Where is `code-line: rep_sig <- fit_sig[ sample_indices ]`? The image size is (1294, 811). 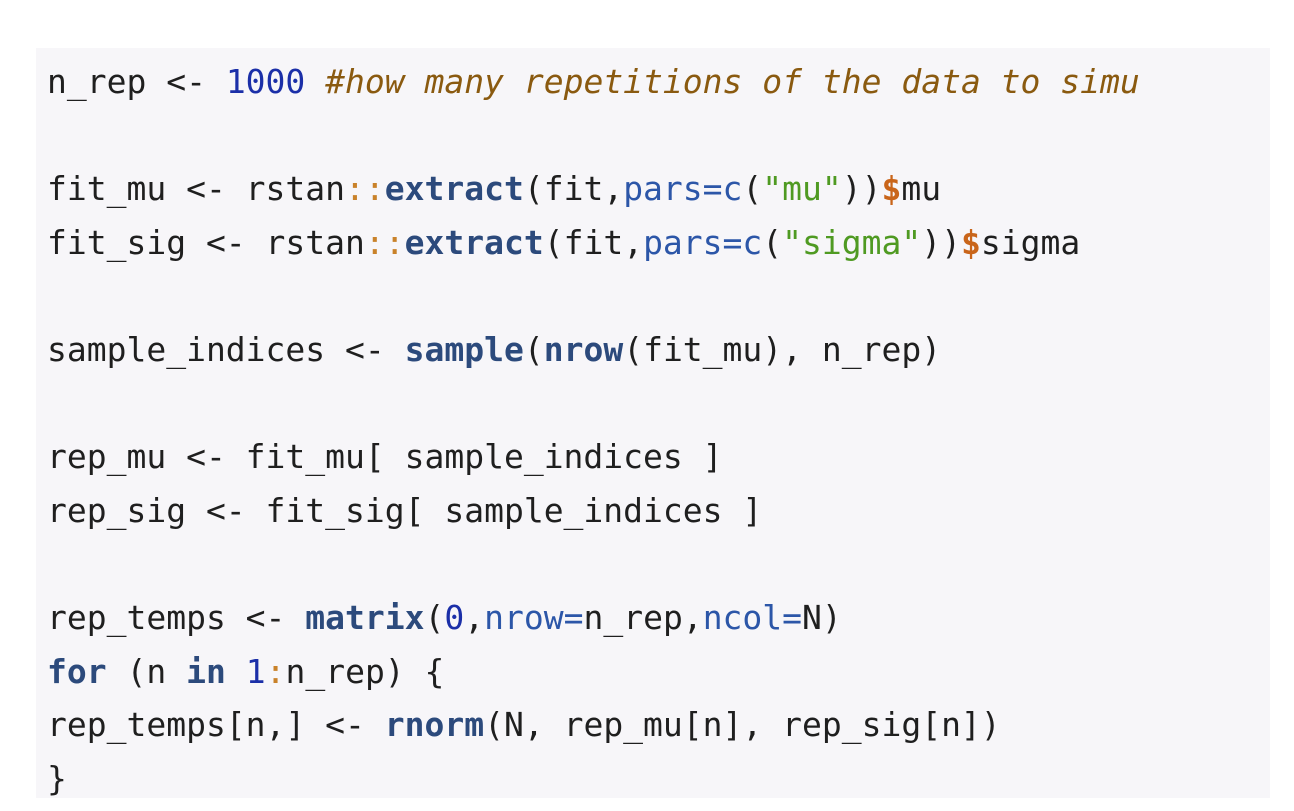
code-line: rep_sig <- fit_sig[ sample_indices ] is located at coordinates (593, 511).